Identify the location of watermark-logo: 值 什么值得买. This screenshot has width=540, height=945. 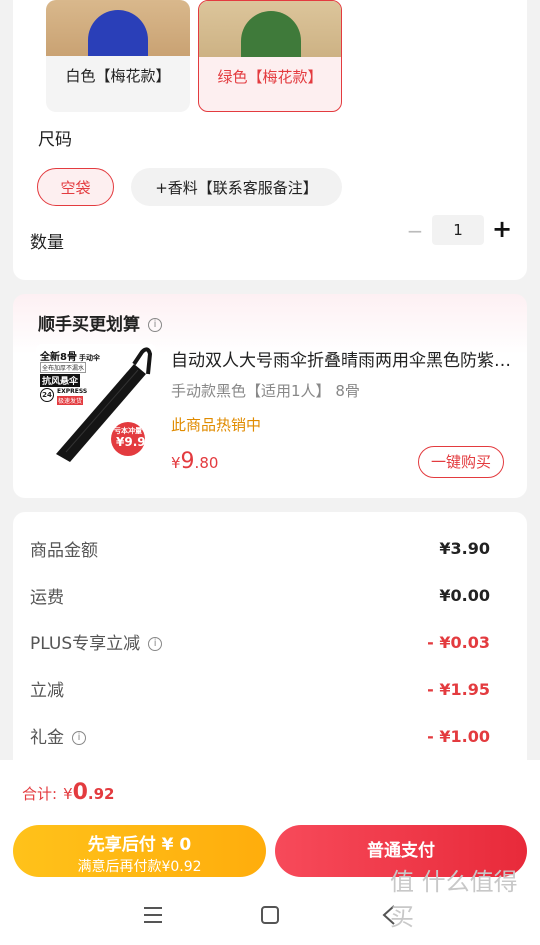
(454, 899).